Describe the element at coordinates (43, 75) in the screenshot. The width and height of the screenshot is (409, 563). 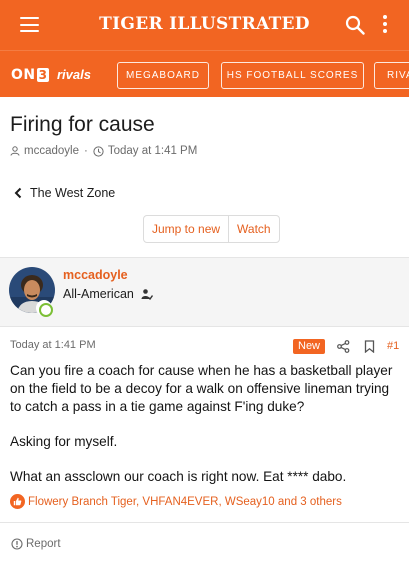
I see `on3-logo-number: 3` at that location.